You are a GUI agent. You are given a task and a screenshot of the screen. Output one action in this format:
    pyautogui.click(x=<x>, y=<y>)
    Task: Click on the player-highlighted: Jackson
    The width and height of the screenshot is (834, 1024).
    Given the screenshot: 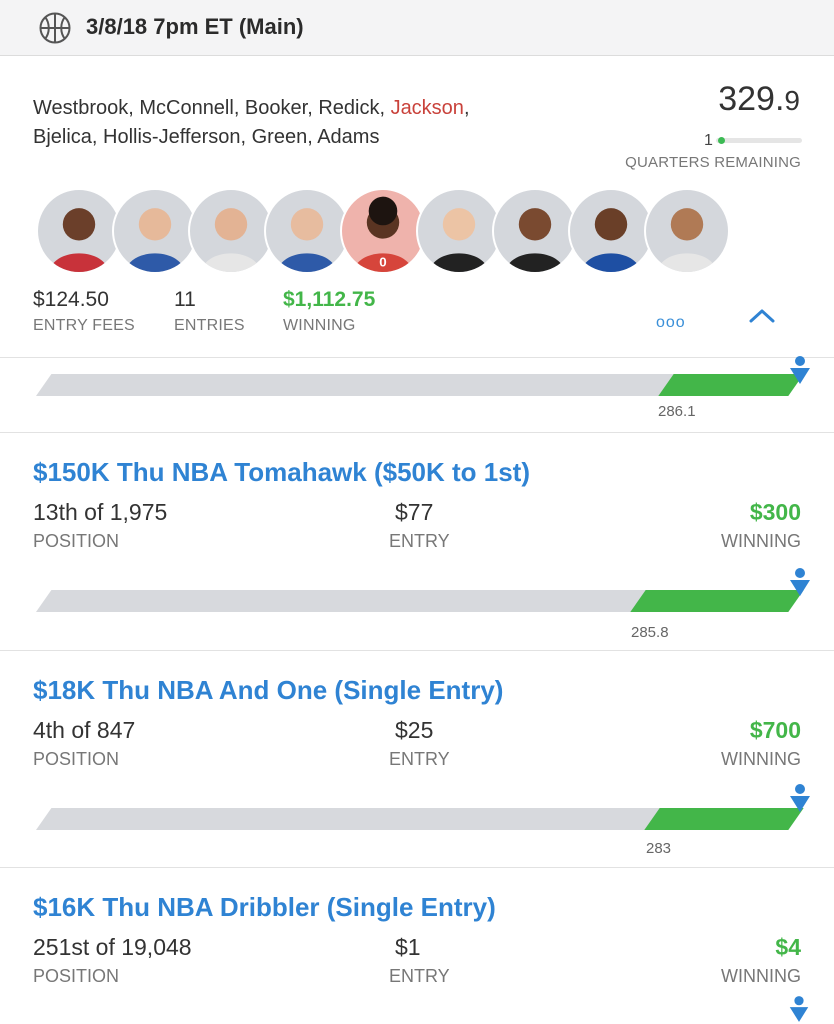 What is the action you would take?
    pyautogui.click(x=427, y=108)
    